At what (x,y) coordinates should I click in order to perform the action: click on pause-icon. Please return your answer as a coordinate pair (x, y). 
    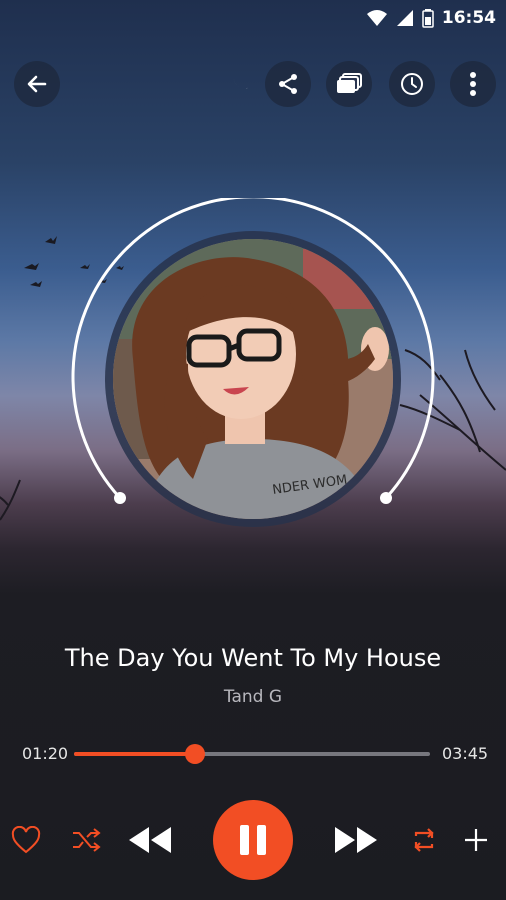
    Looking at the image, I should click on (253, 840).